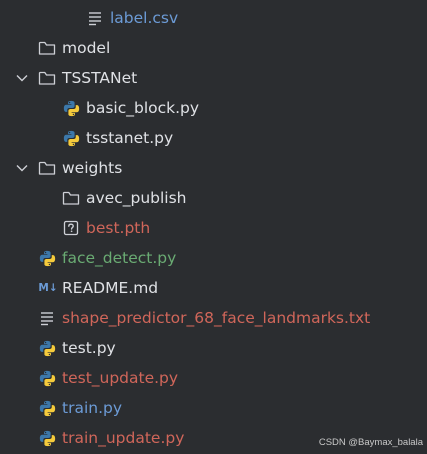 This screenshot has height=454, width=427. What do you see at coordinates (213, 198) in the screenshot?
I see `tree-item-avec-publish: avec_publish` at bounding box center [213, 198].